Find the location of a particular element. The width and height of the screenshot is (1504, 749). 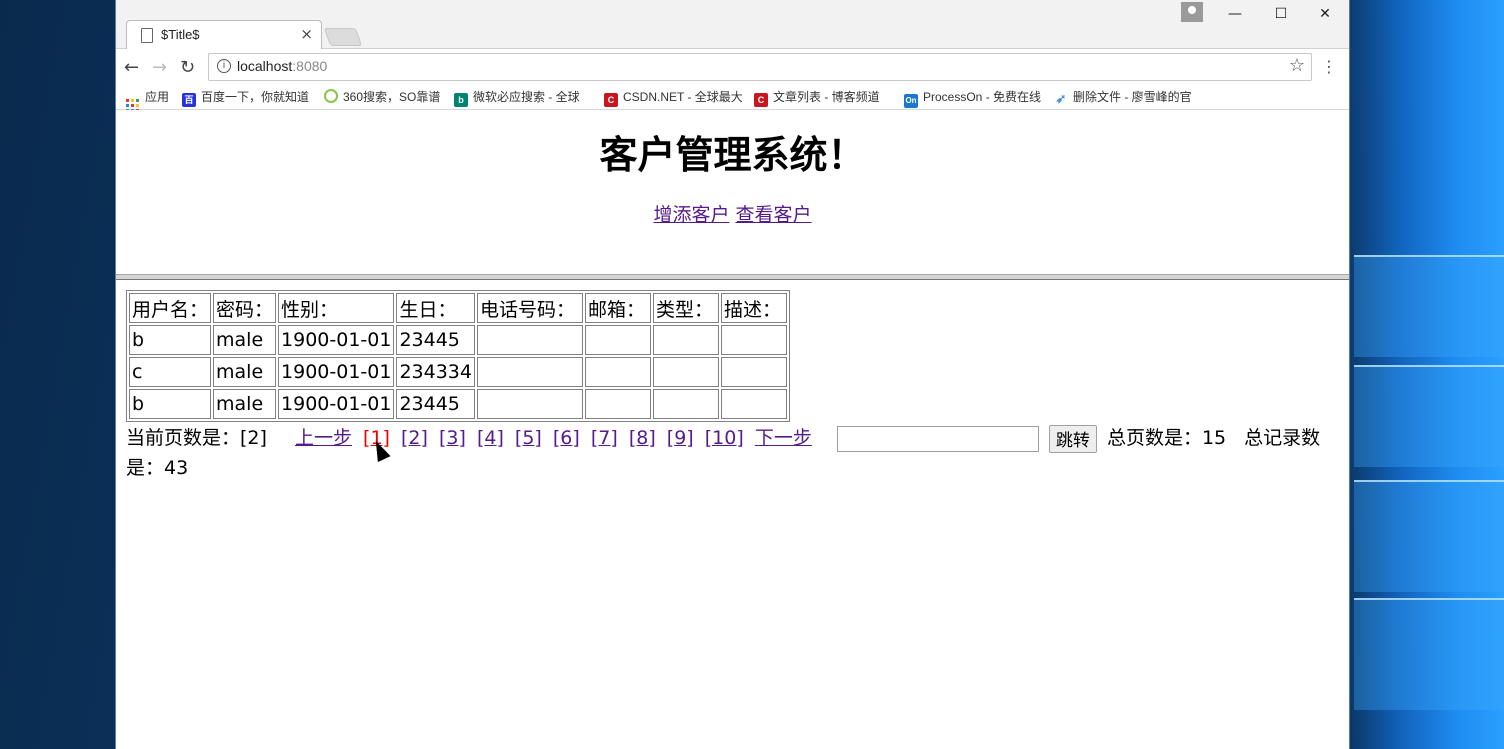

bookmark-bing: b 微软必应搜索 - 全球 is located at coordinates (523, 97).